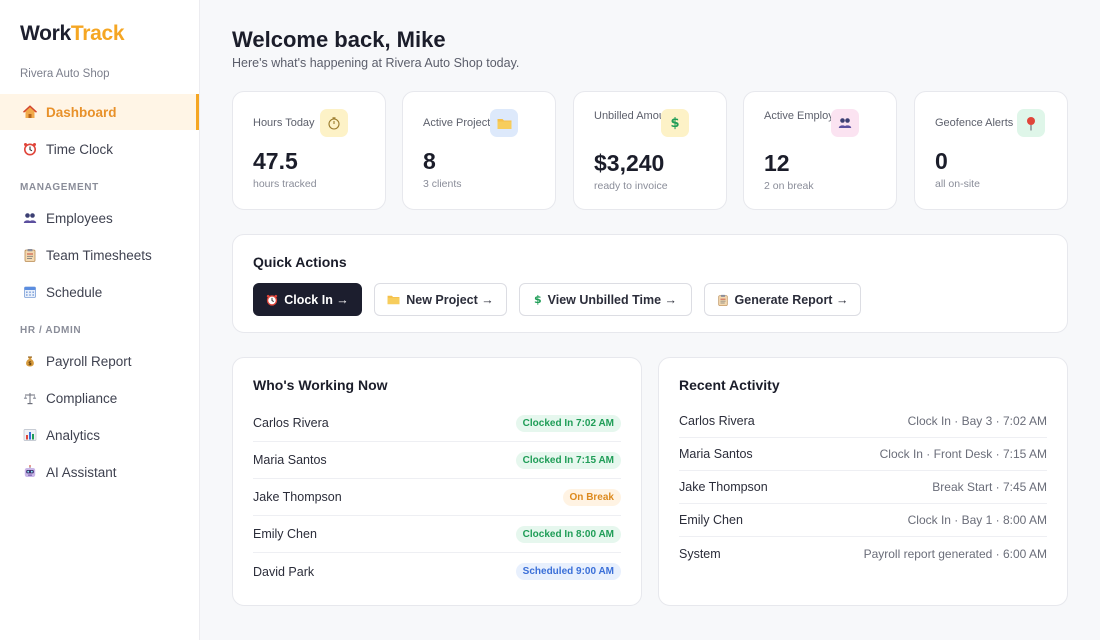 The height and width of the screenshot is (640, 1100). Describe the element at coordinates (73, 435) in the screenshot. I see `sidebar-item-label: Analytics` at that location.